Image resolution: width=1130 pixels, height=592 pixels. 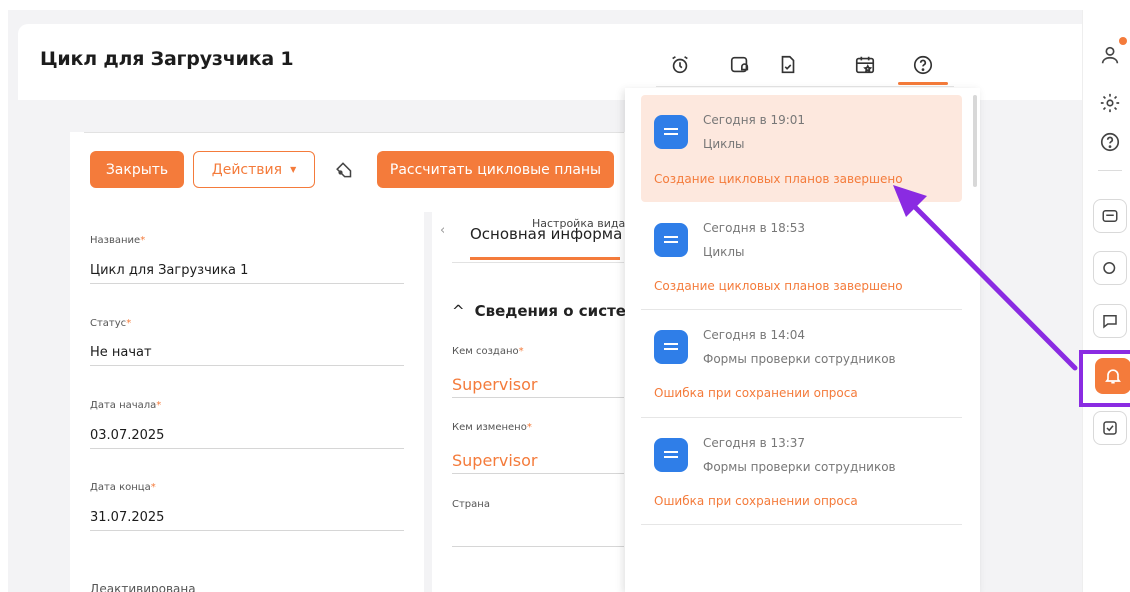 I want to click on field-label-created-by: Кем создано*, so click(x=488, y=351).